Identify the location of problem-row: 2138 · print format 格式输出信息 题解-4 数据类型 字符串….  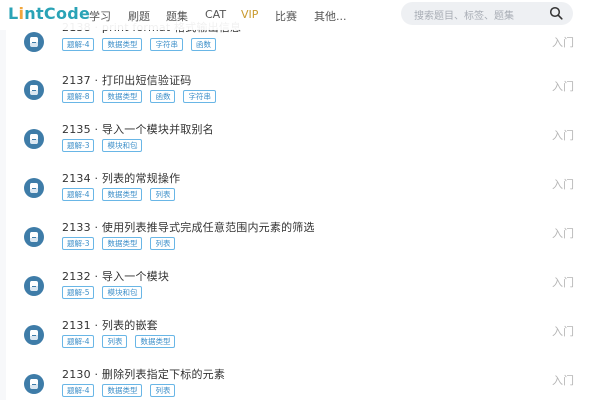
(301, 47).